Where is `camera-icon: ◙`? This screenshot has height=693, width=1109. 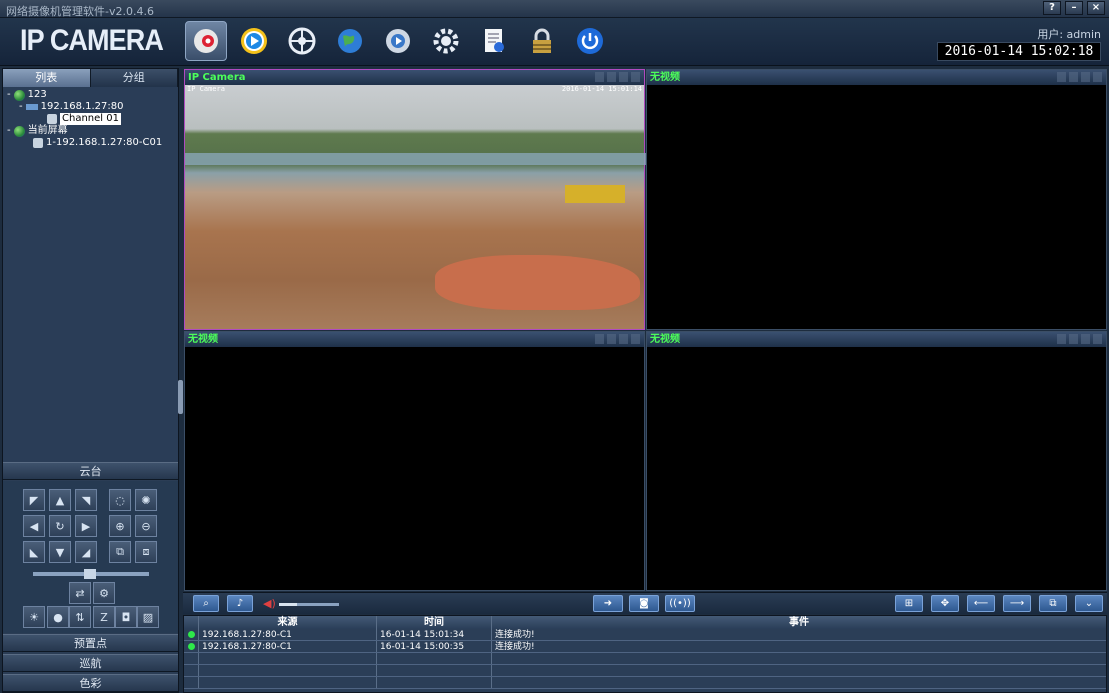
camera-icon: ◙ is located at coordinates (644, 603).